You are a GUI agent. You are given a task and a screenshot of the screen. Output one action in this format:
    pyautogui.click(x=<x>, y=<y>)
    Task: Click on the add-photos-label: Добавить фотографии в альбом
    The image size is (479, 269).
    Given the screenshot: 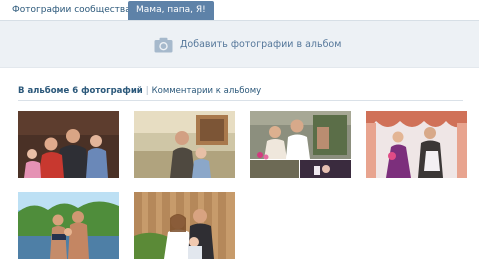 What is the action you would take?
    pyautogui.click(x=261, y=44)
    